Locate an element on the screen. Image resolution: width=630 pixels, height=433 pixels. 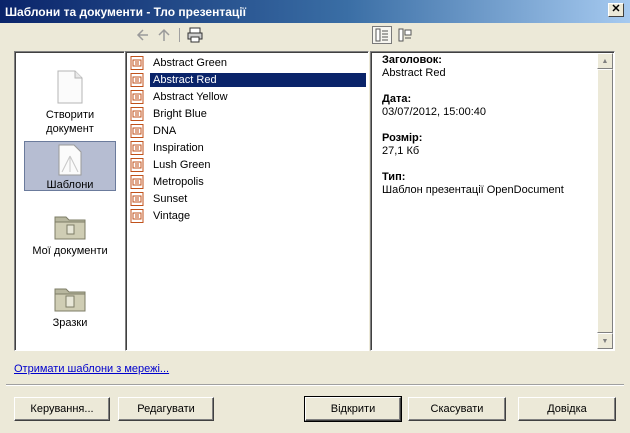
list-item: Inspiration is located at coordinates (247, 147).